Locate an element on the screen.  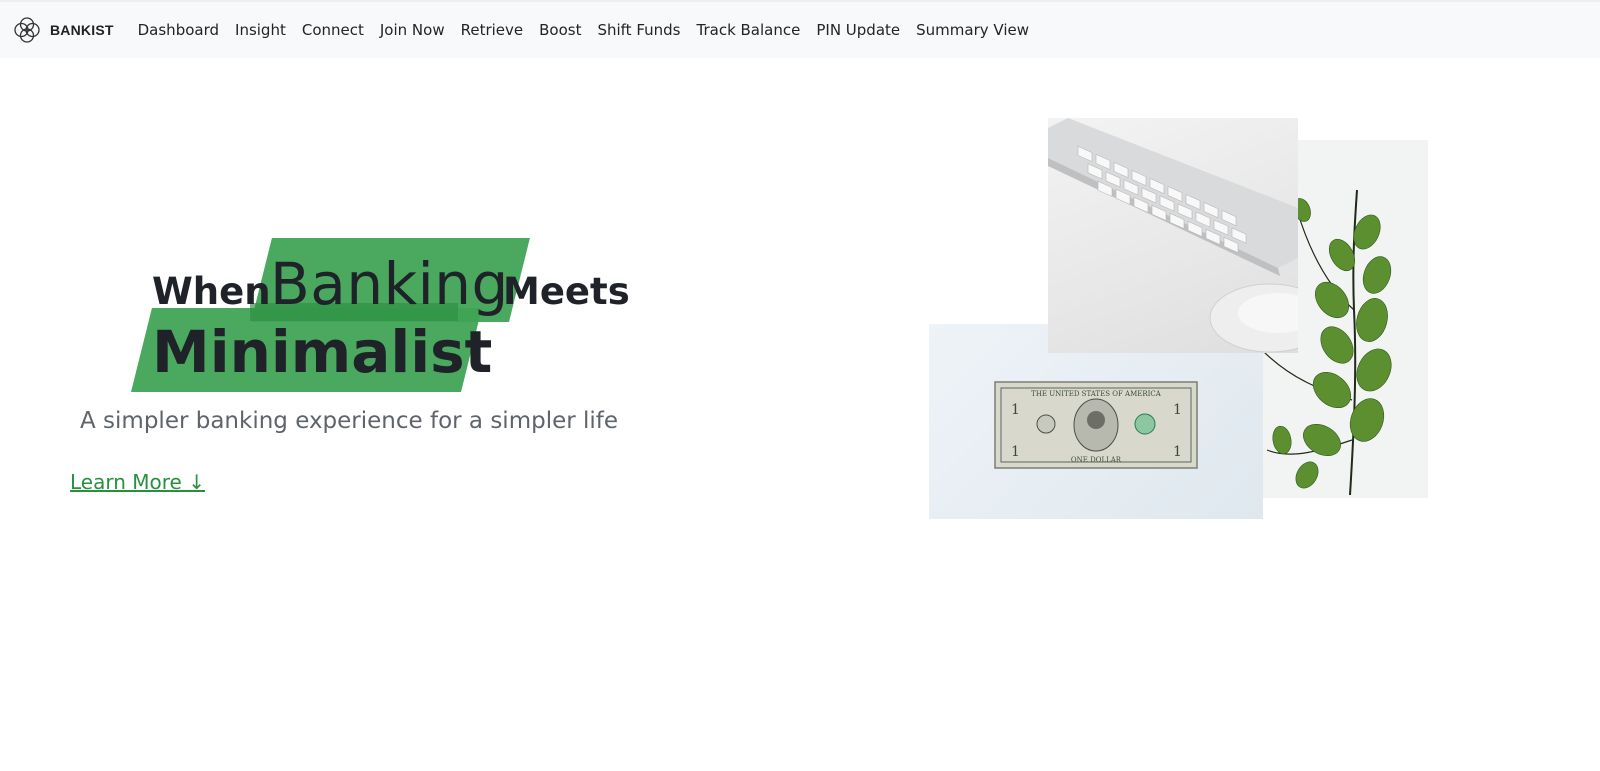
nav-link-pin-update: PIN Update is located at coordinates (858, 30).